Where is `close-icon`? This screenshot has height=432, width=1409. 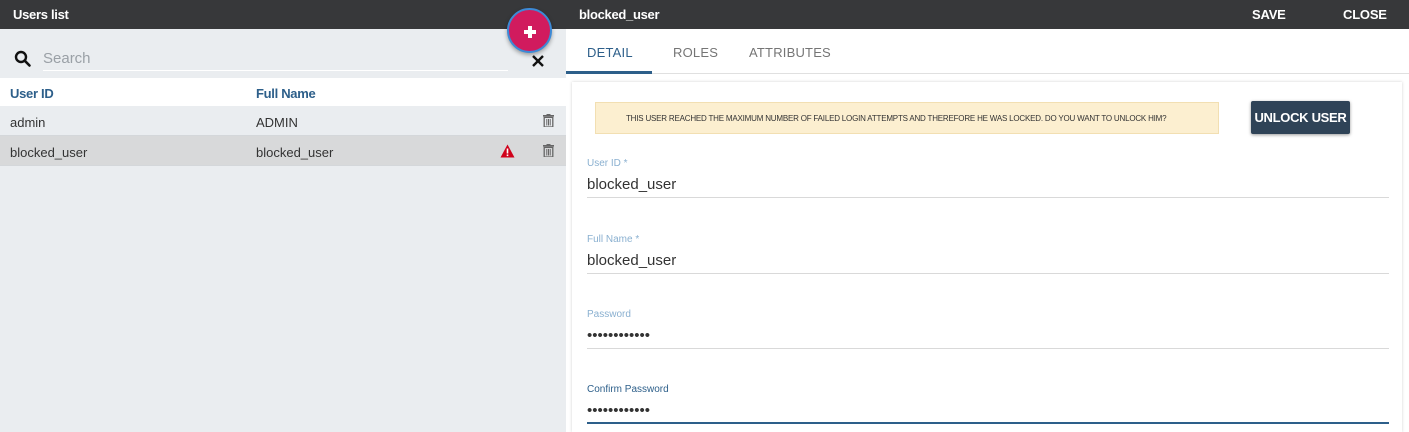
close-icon is located at coordinates (538, 61).